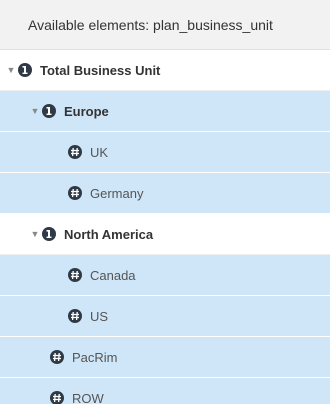 This screenshot has height=404, width=330. Describe the element at coordinates (109, 234) in the screenshot. I see `tree-row-label: North America` at that location.